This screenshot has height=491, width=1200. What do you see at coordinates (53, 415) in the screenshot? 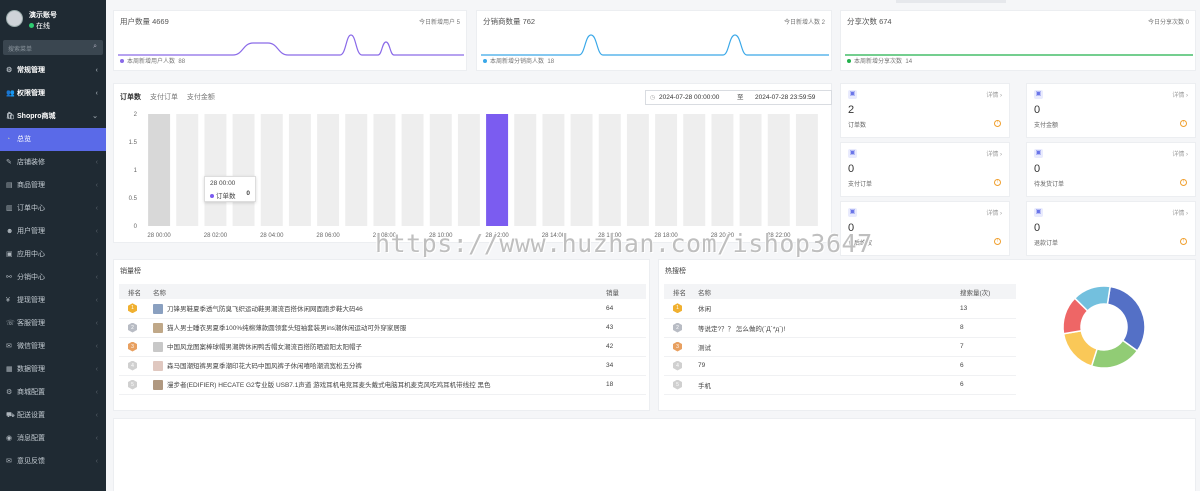
I see `sidebar-item-15: ⛟ 配送设置 ‹` at bounding box center [53, 415].